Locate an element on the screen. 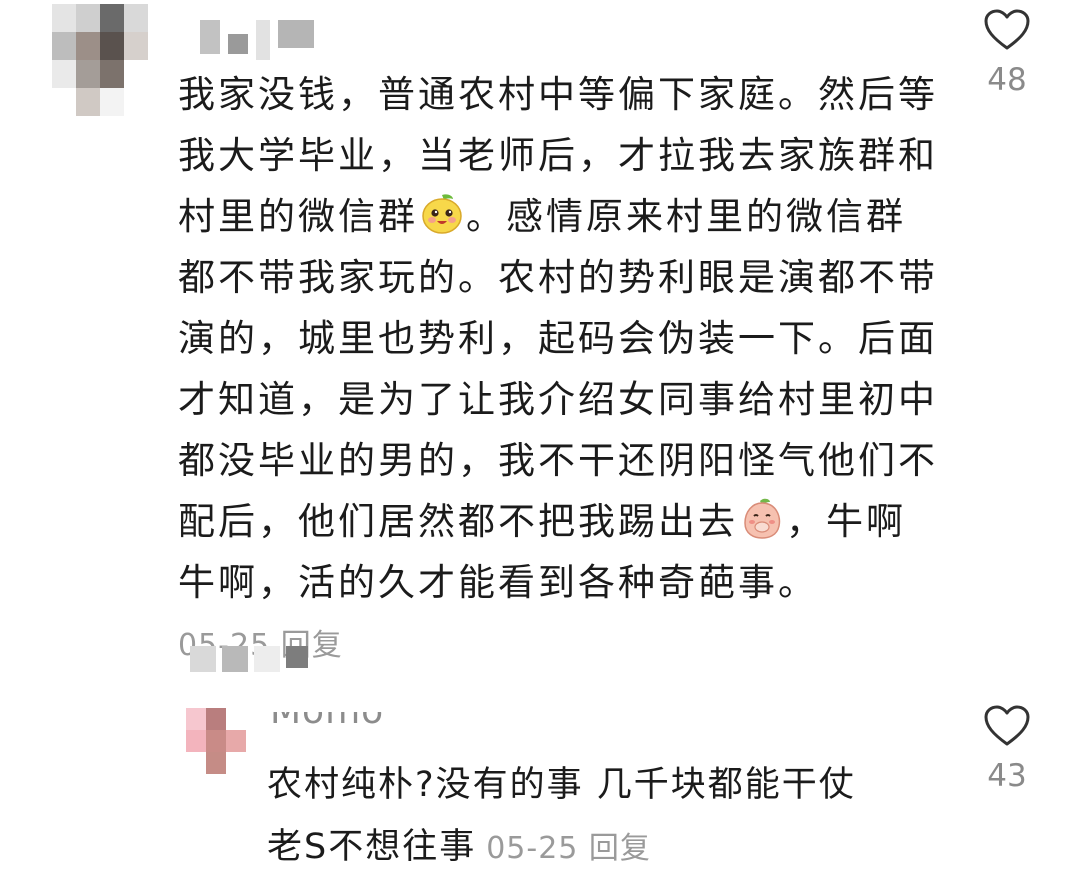  comment-line: 我家没钱，普通农村中等偏下家庭。然后等 is located at coordinates (558, 94).